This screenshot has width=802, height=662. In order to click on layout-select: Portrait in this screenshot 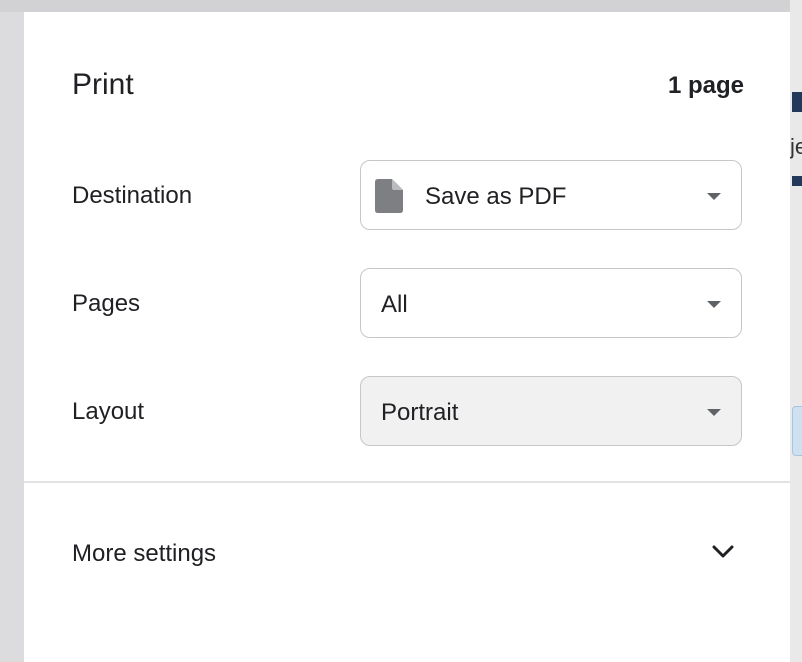, I will do `click(551, 411)`.